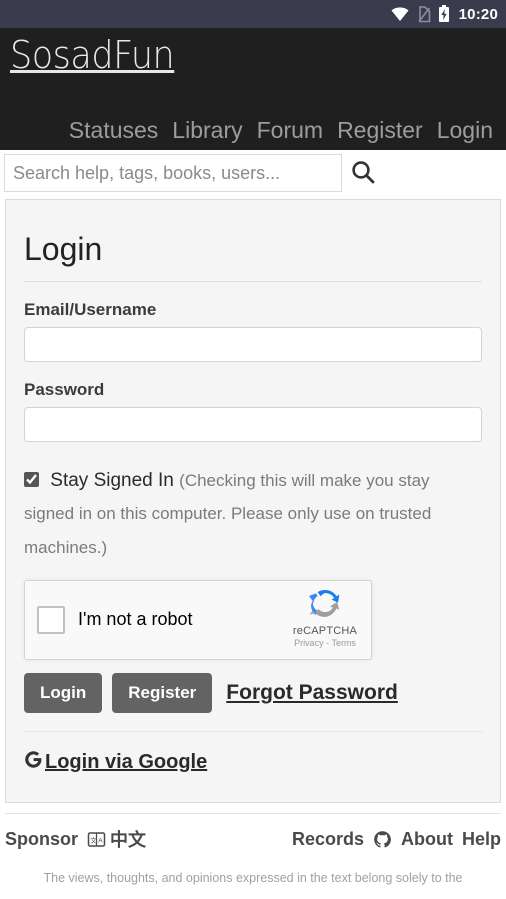 The image size is (506, 899). I want to click on footer-link-chinese: 中文, so click(128, 839).